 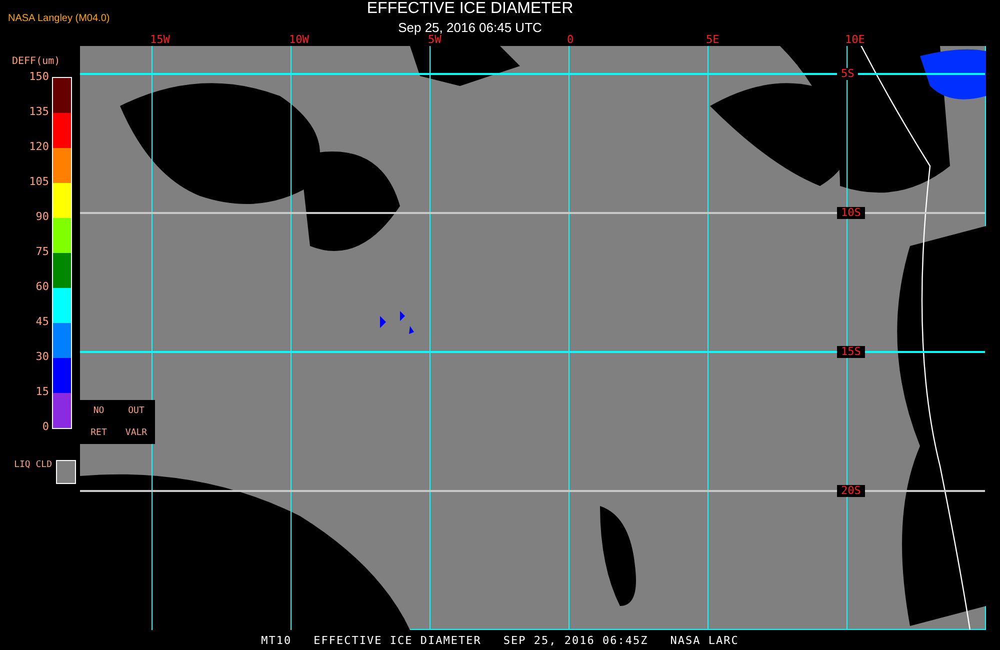 What do you see at coordinates (470, 9) in the screenshot?
I see `chart-title: EFFECTIVE ICE DIAMETER` at bounding box center [470, 9].